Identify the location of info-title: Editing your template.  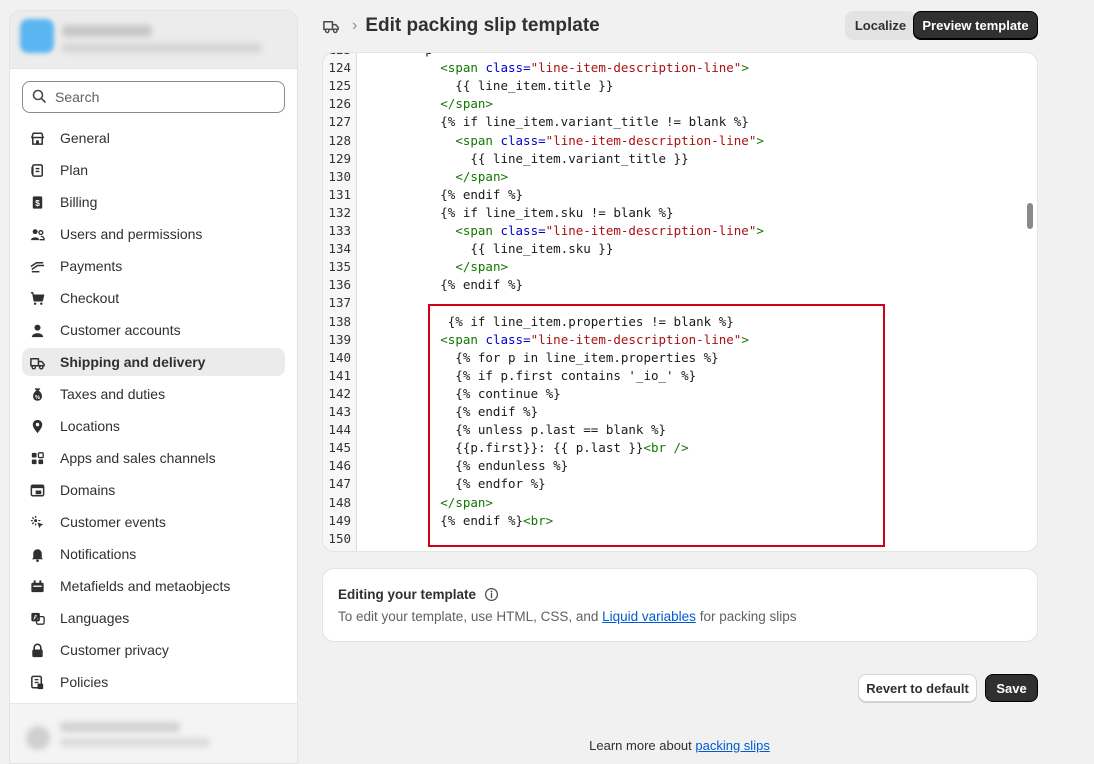
(407, 594).